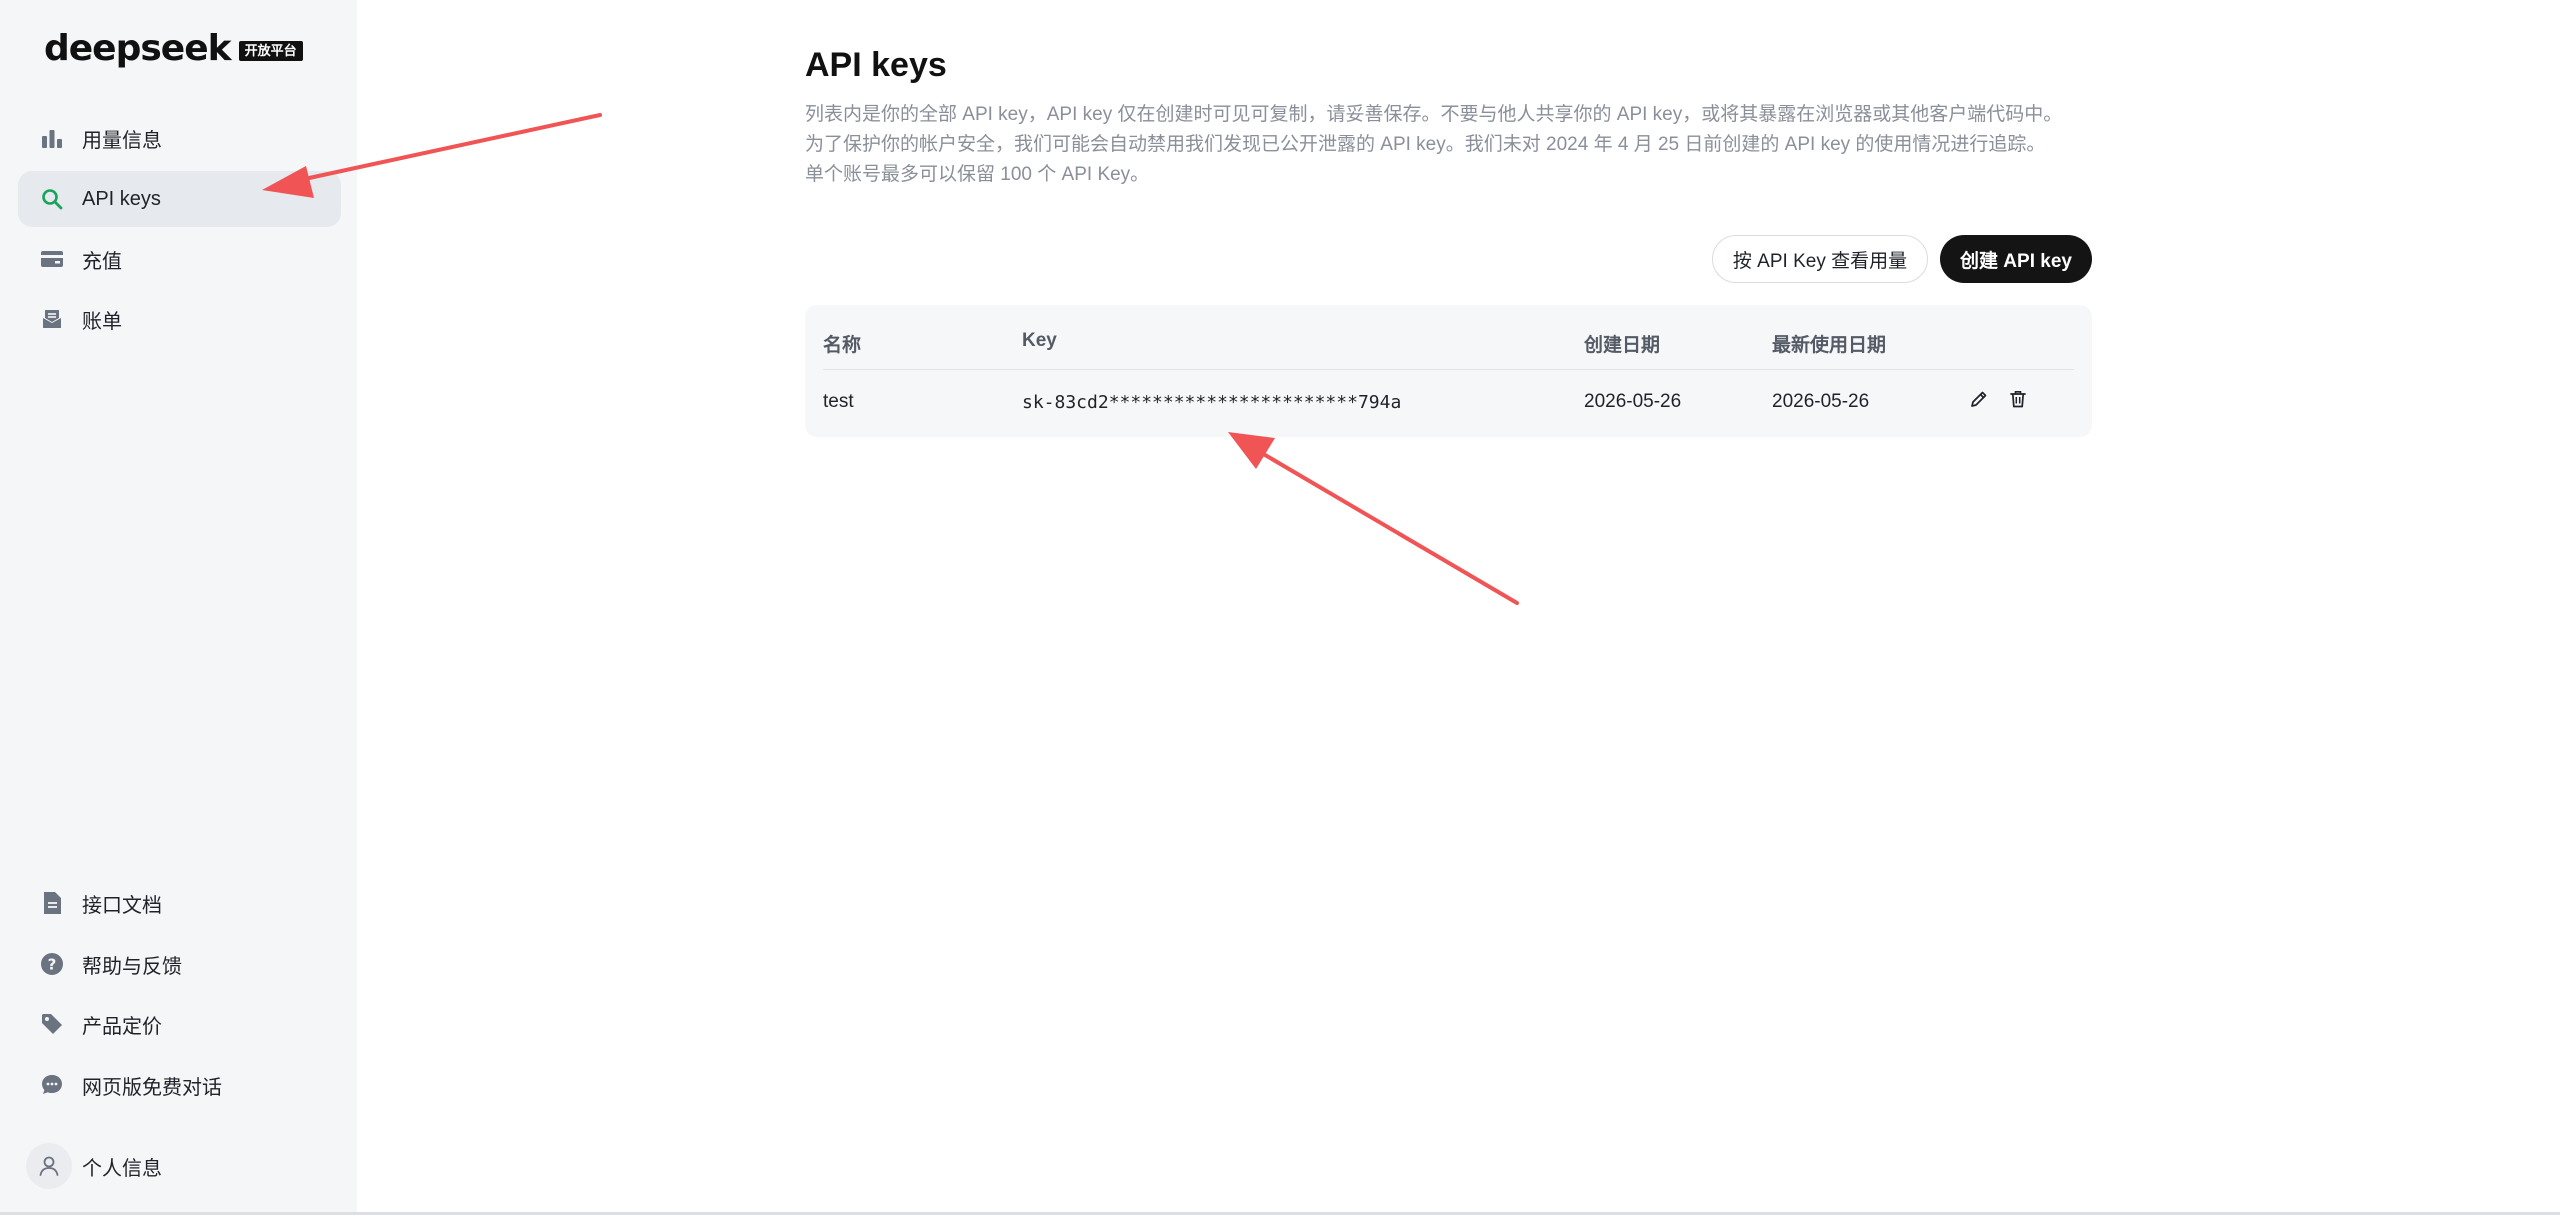 This screenshot has height=1215, width=2560. I want to click on profile-link: 个人信息, so click(94, 1166).